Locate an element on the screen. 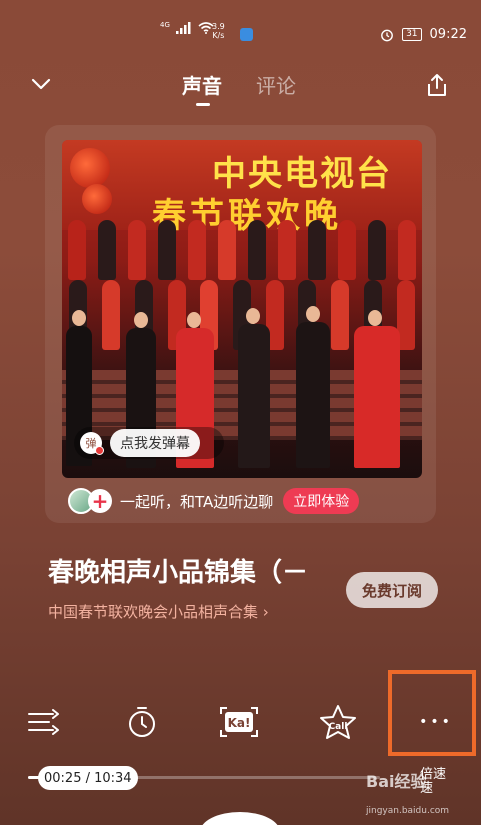 This screenshot has height=825, width=481. tab-active-indicator is located at coordinates (203, 104).